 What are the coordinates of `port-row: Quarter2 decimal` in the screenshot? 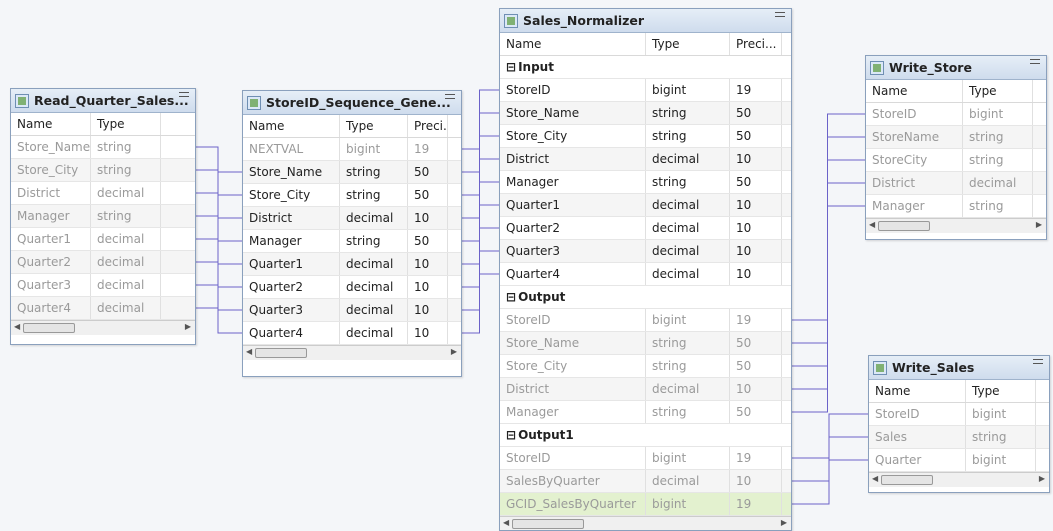 It's located at (103, 262).